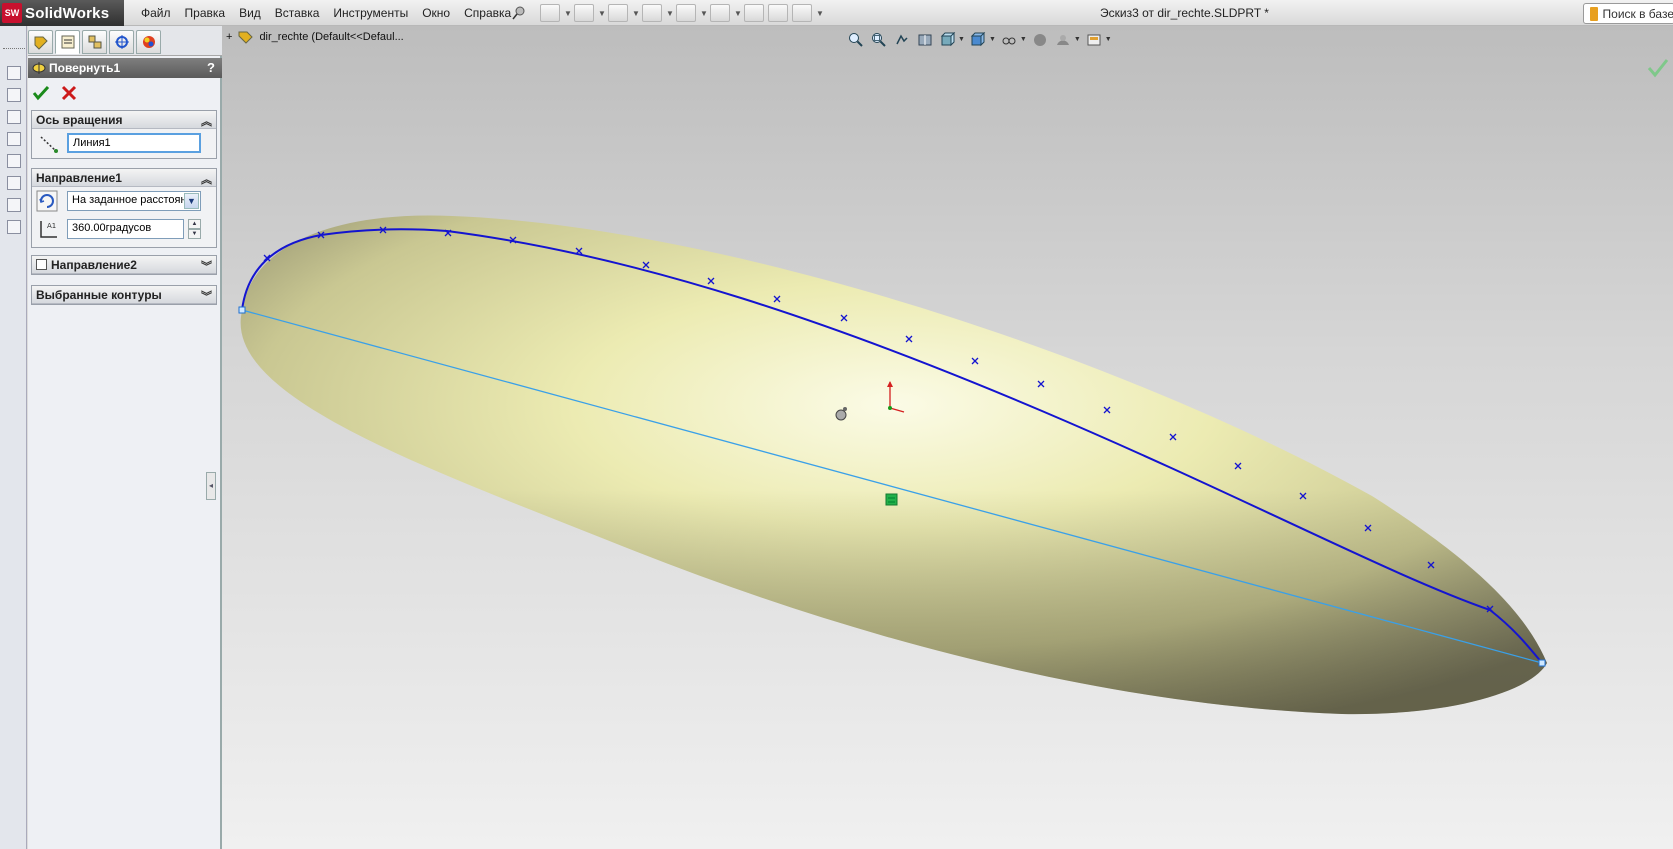 The width and height of the screenshot is (1673, 849). I want to click on document-title: Эскиз3 от dir_rechte.SLDPRT *, so click(1184, 13).